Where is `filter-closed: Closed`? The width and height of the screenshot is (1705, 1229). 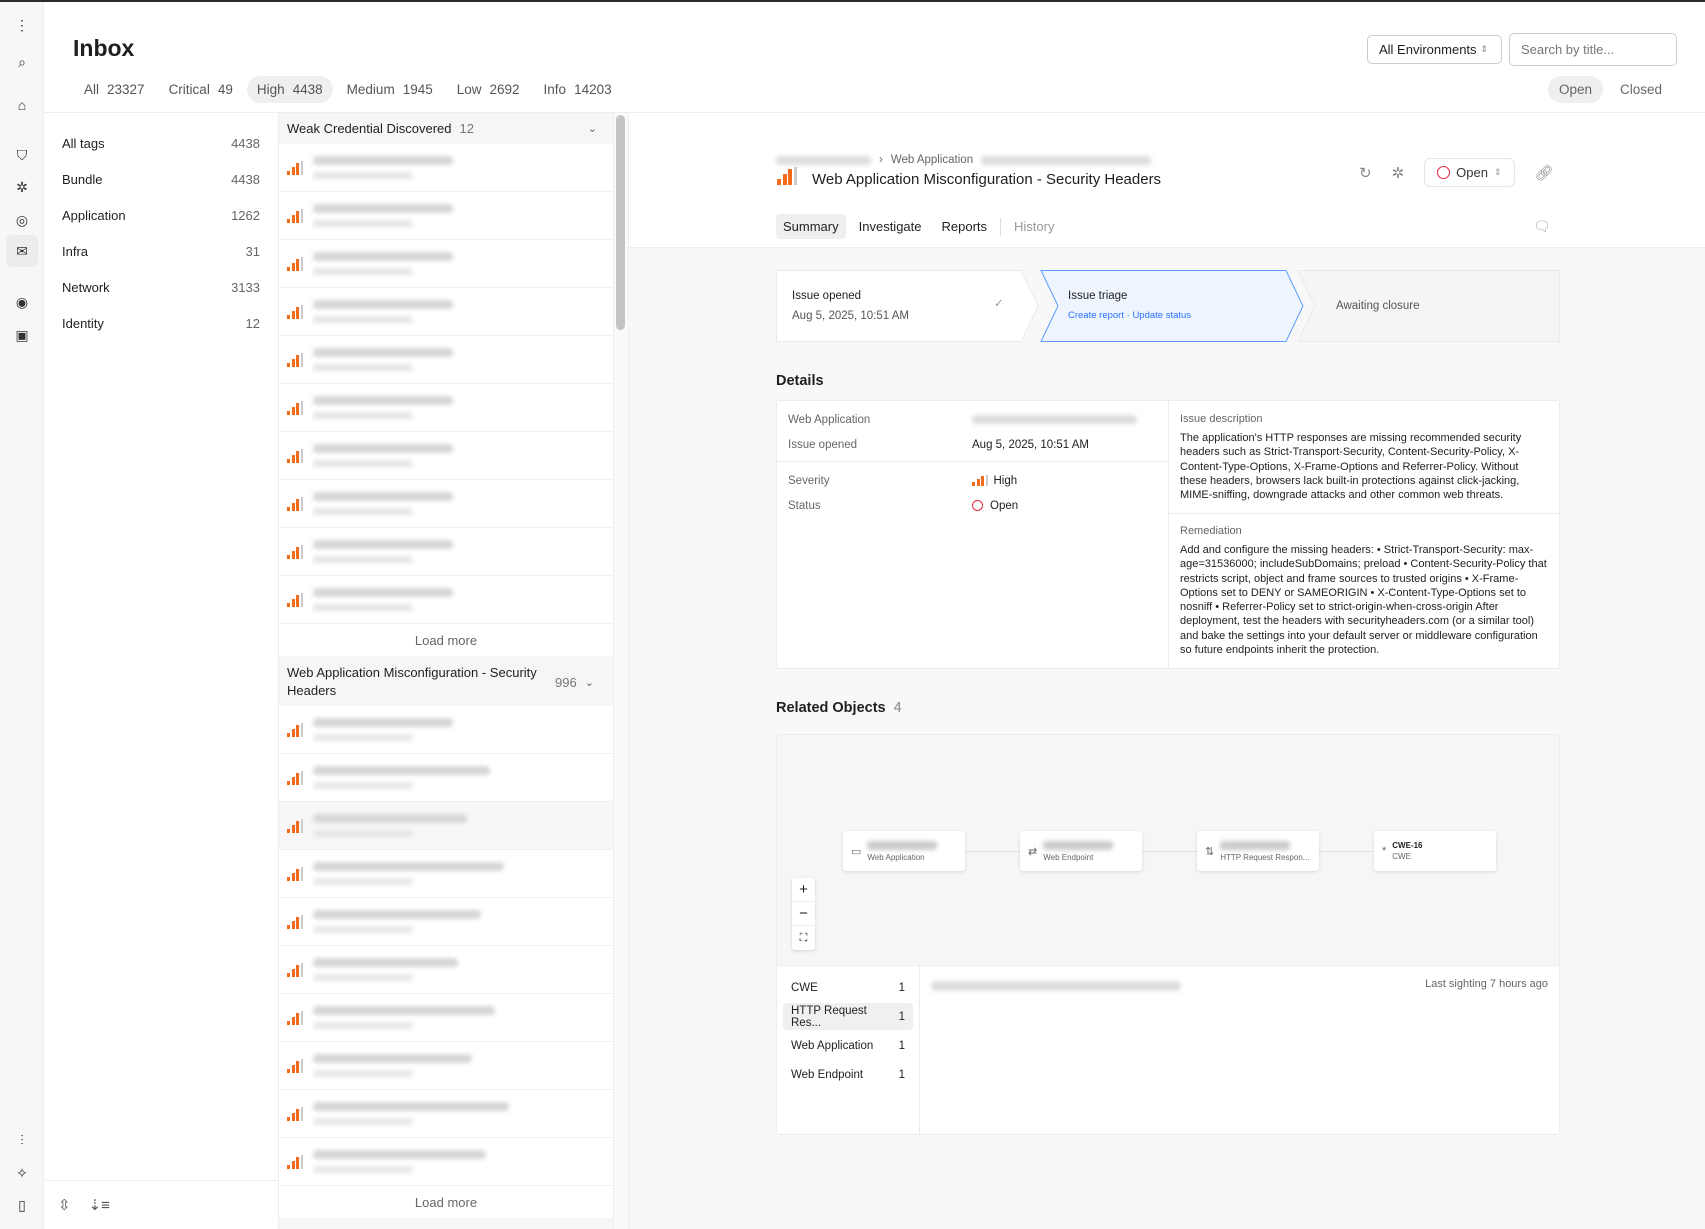 filter-closed: Closed is located at coordinates (1641, 89).